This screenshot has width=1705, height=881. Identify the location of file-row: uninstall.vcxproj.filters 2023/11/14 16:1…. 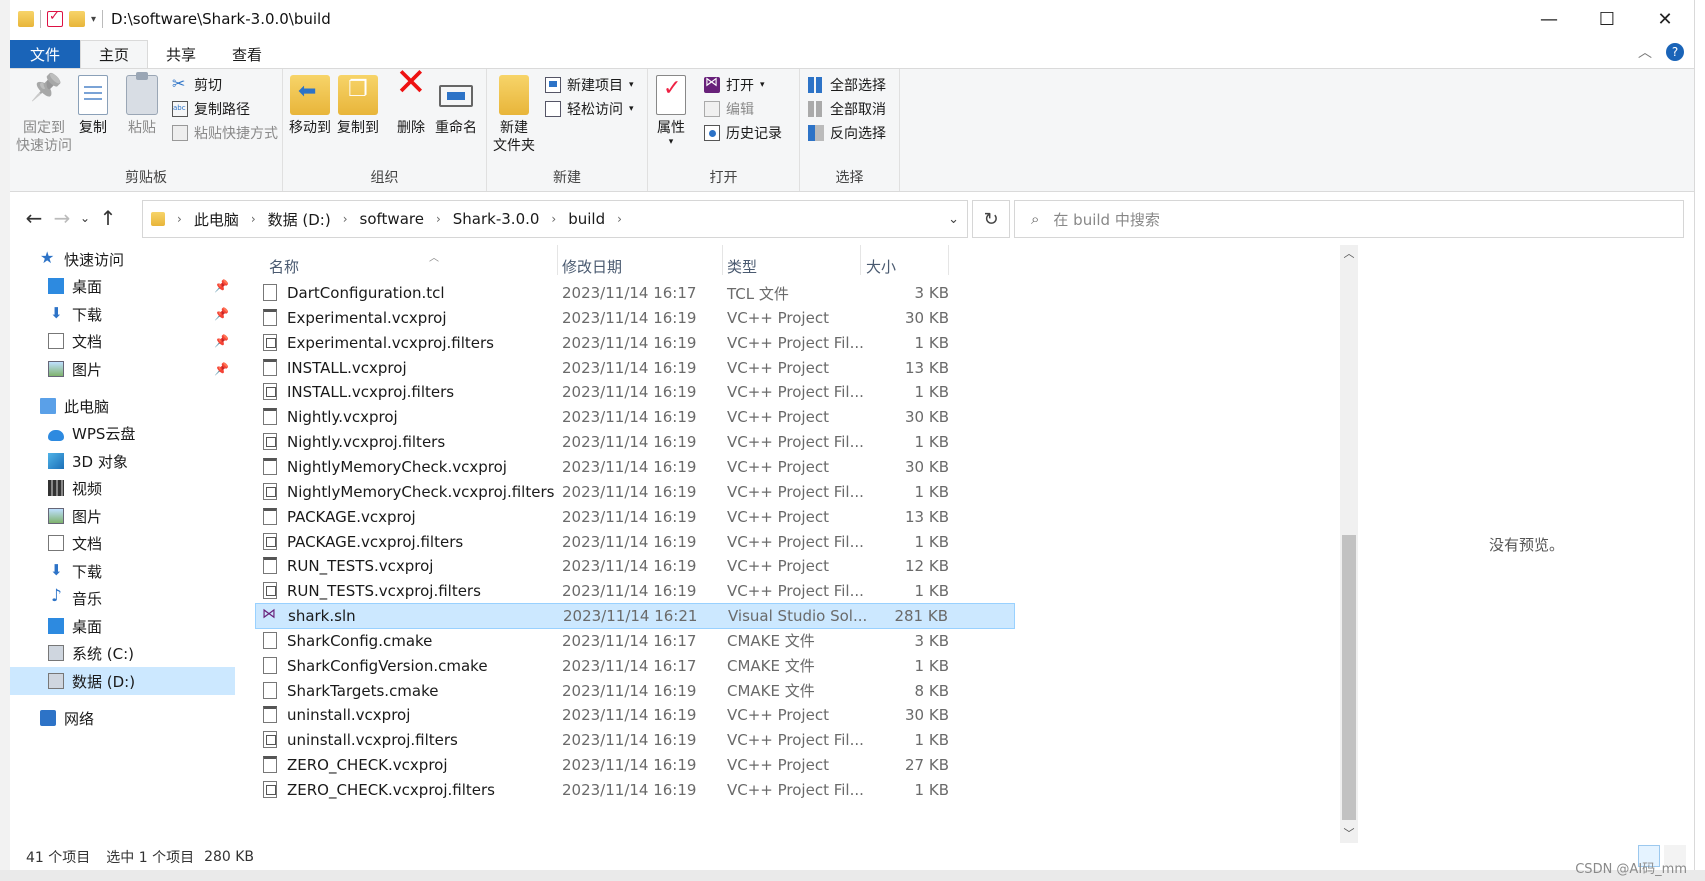
(635, 740).